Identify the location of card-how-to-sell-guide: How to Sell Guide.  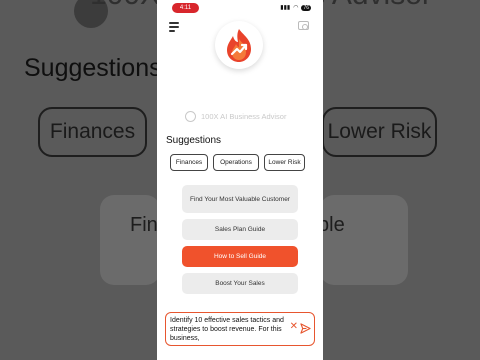
(240, 256).